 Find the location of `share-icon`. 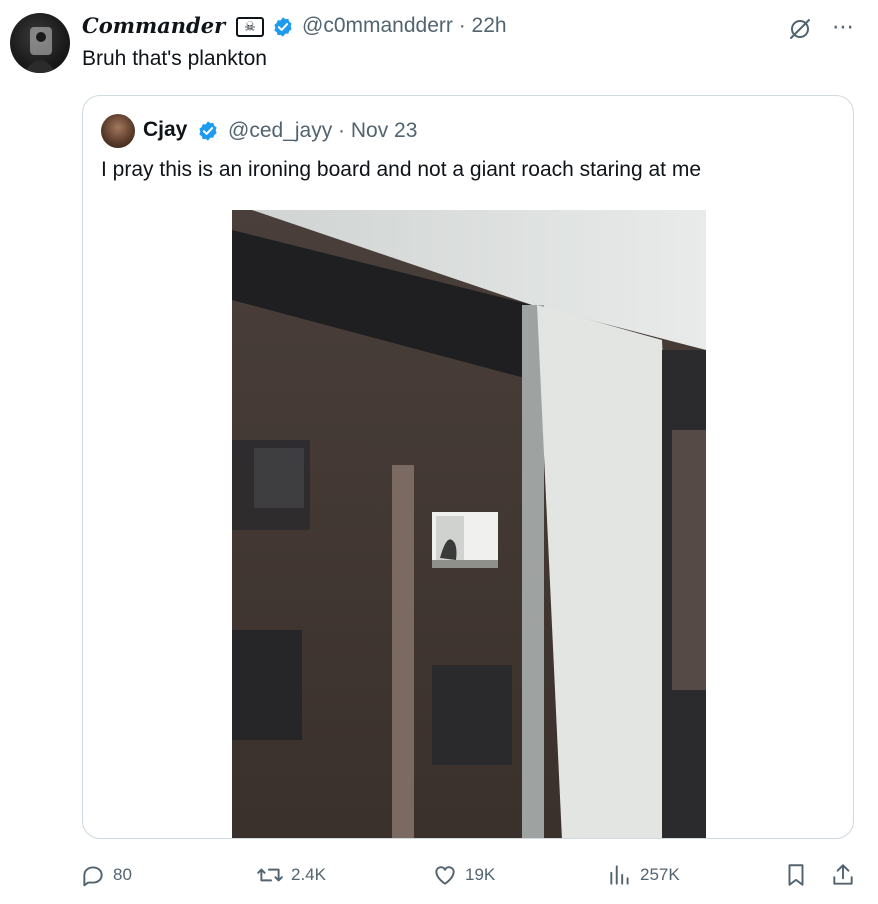

share-icon is located at coordinates (843, 874).